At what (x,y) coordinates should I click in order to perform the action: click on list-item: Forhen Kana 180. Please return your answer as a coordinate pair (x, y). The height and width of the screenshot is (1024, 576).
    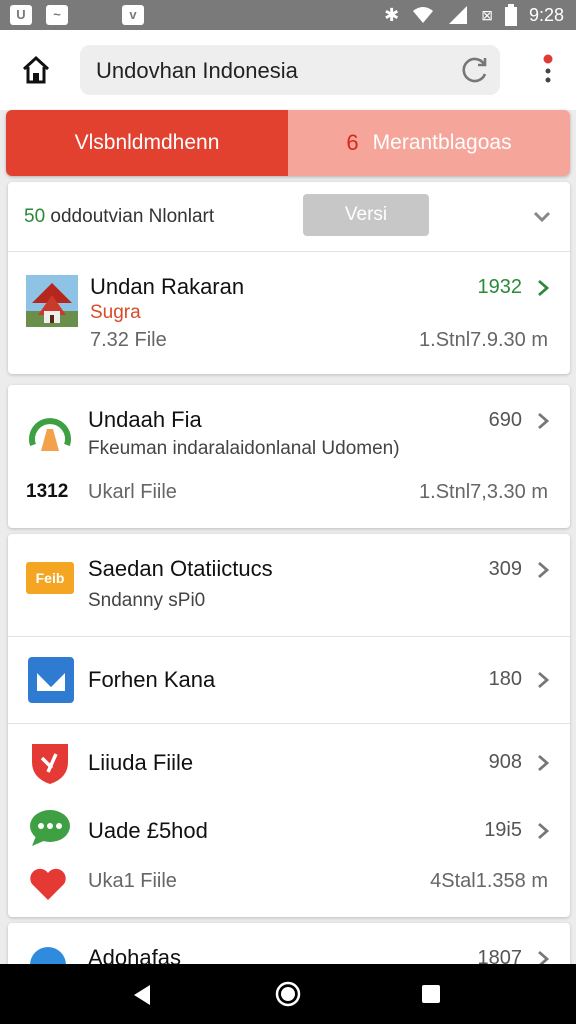
    Looking at the image, I should click on (289, 680).